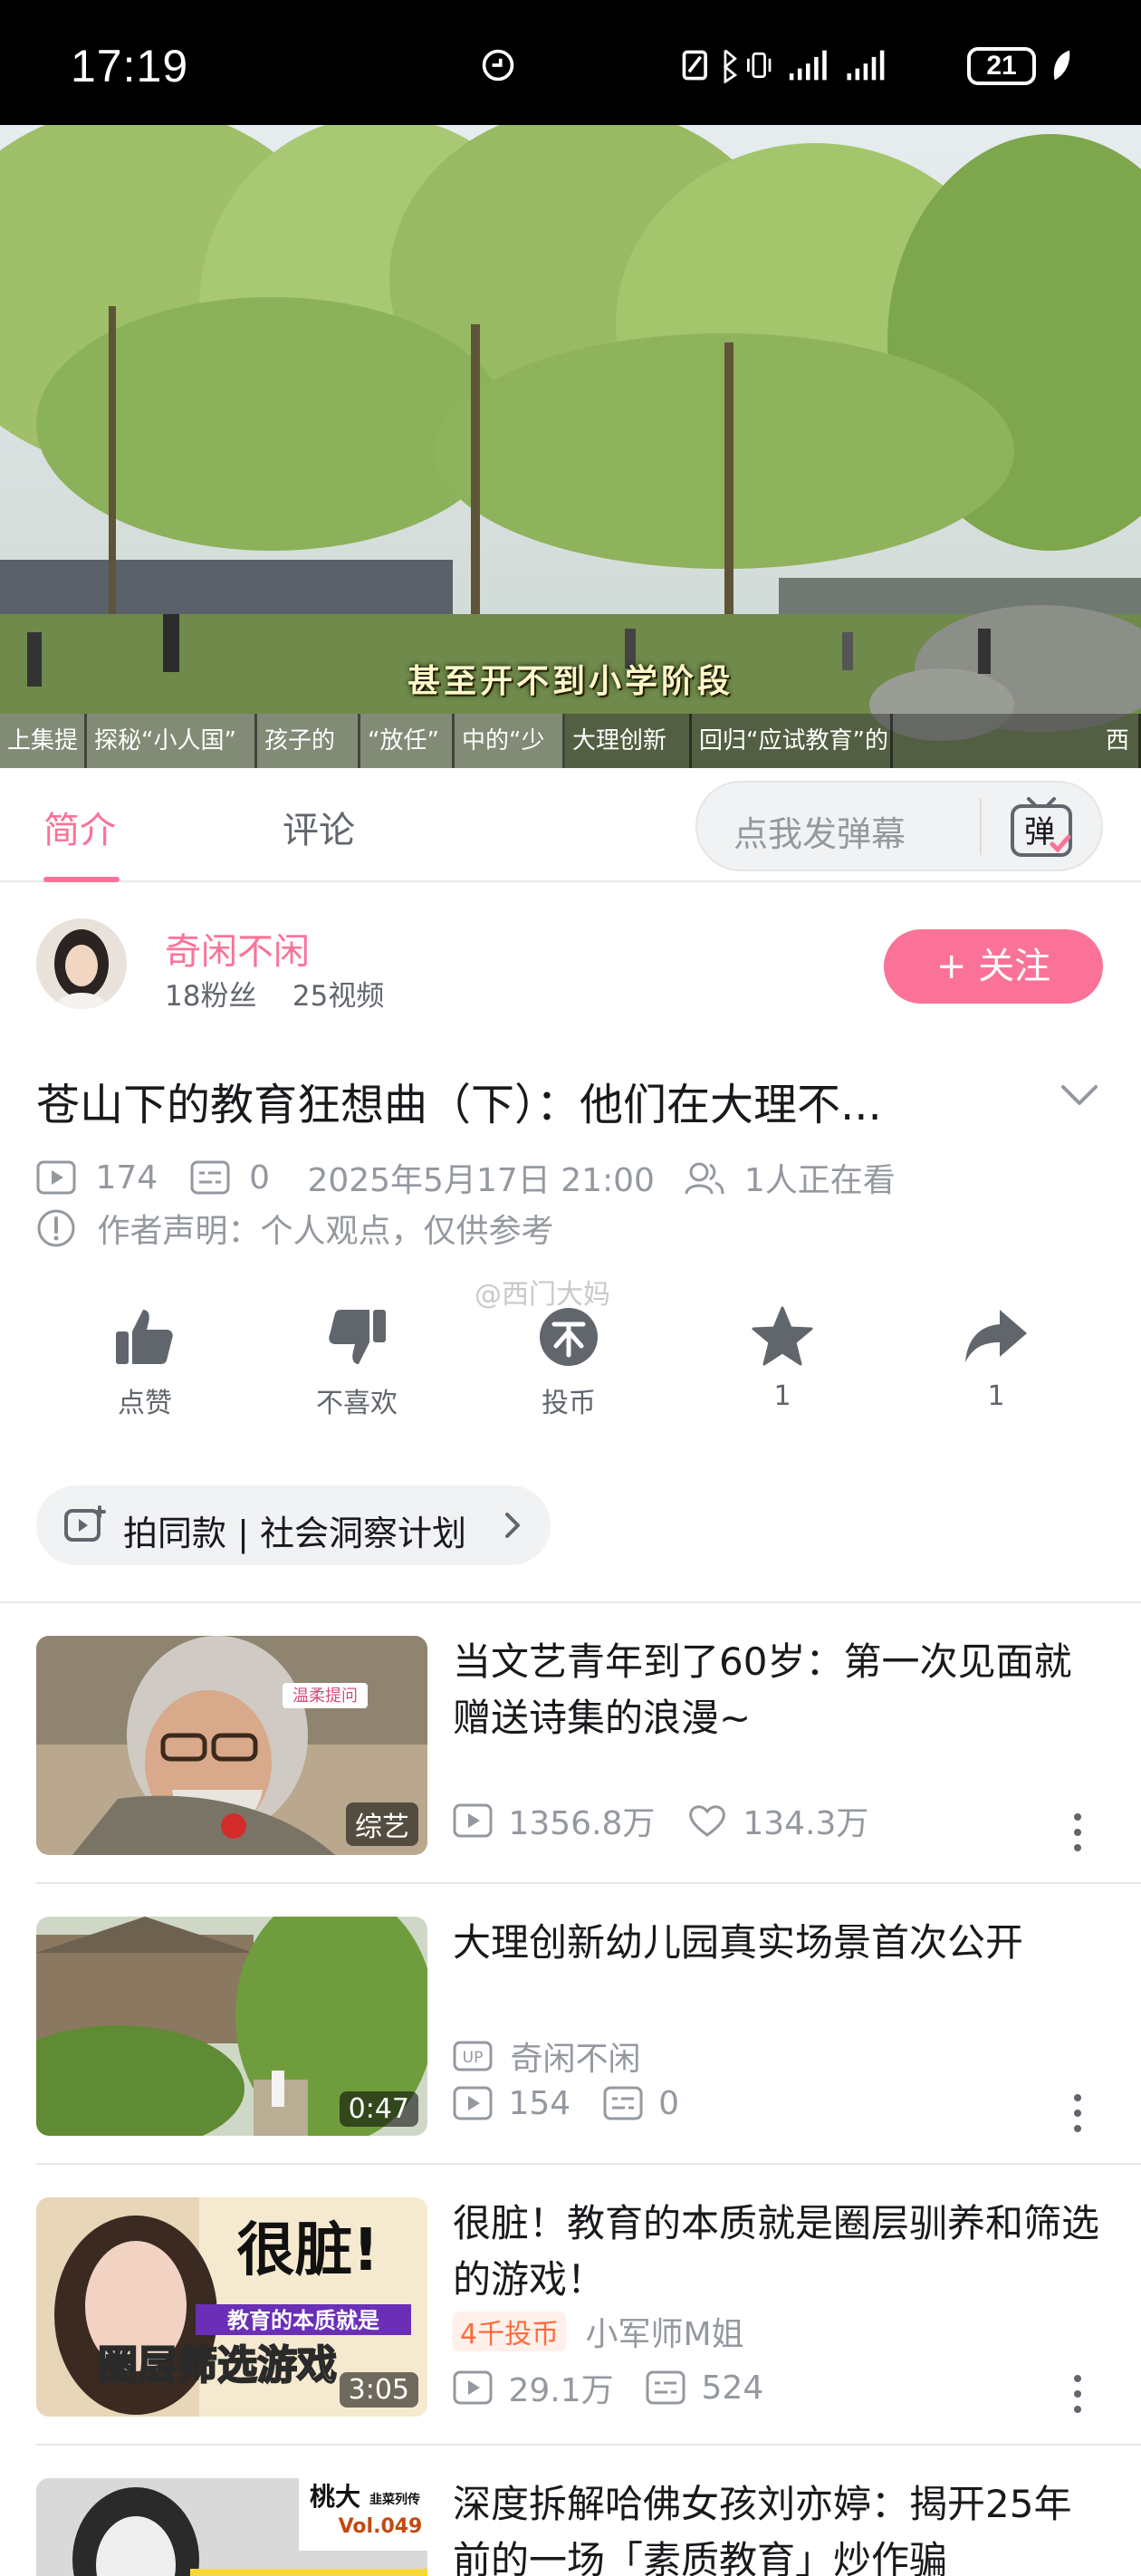 The width and height of the screenshot is (1141, 2576). Describe the element at coordinates (981, 827) in the screenshot. I see `danmaku-divider` at that location.